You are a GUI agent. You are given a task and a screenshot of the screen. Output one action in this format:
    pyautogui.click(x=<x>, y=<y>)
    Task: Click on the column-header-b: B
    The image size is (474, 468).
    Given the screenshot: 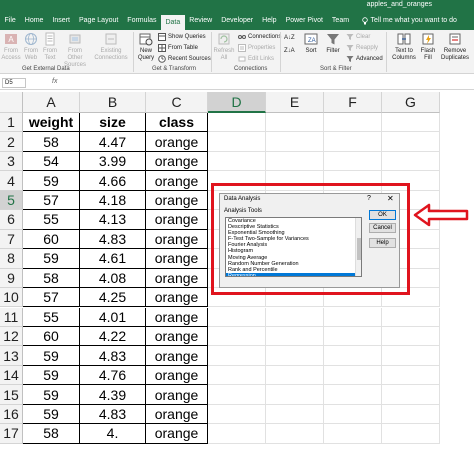 What is the action you would take?
    pyautogui.click(x=113, y=102)
    